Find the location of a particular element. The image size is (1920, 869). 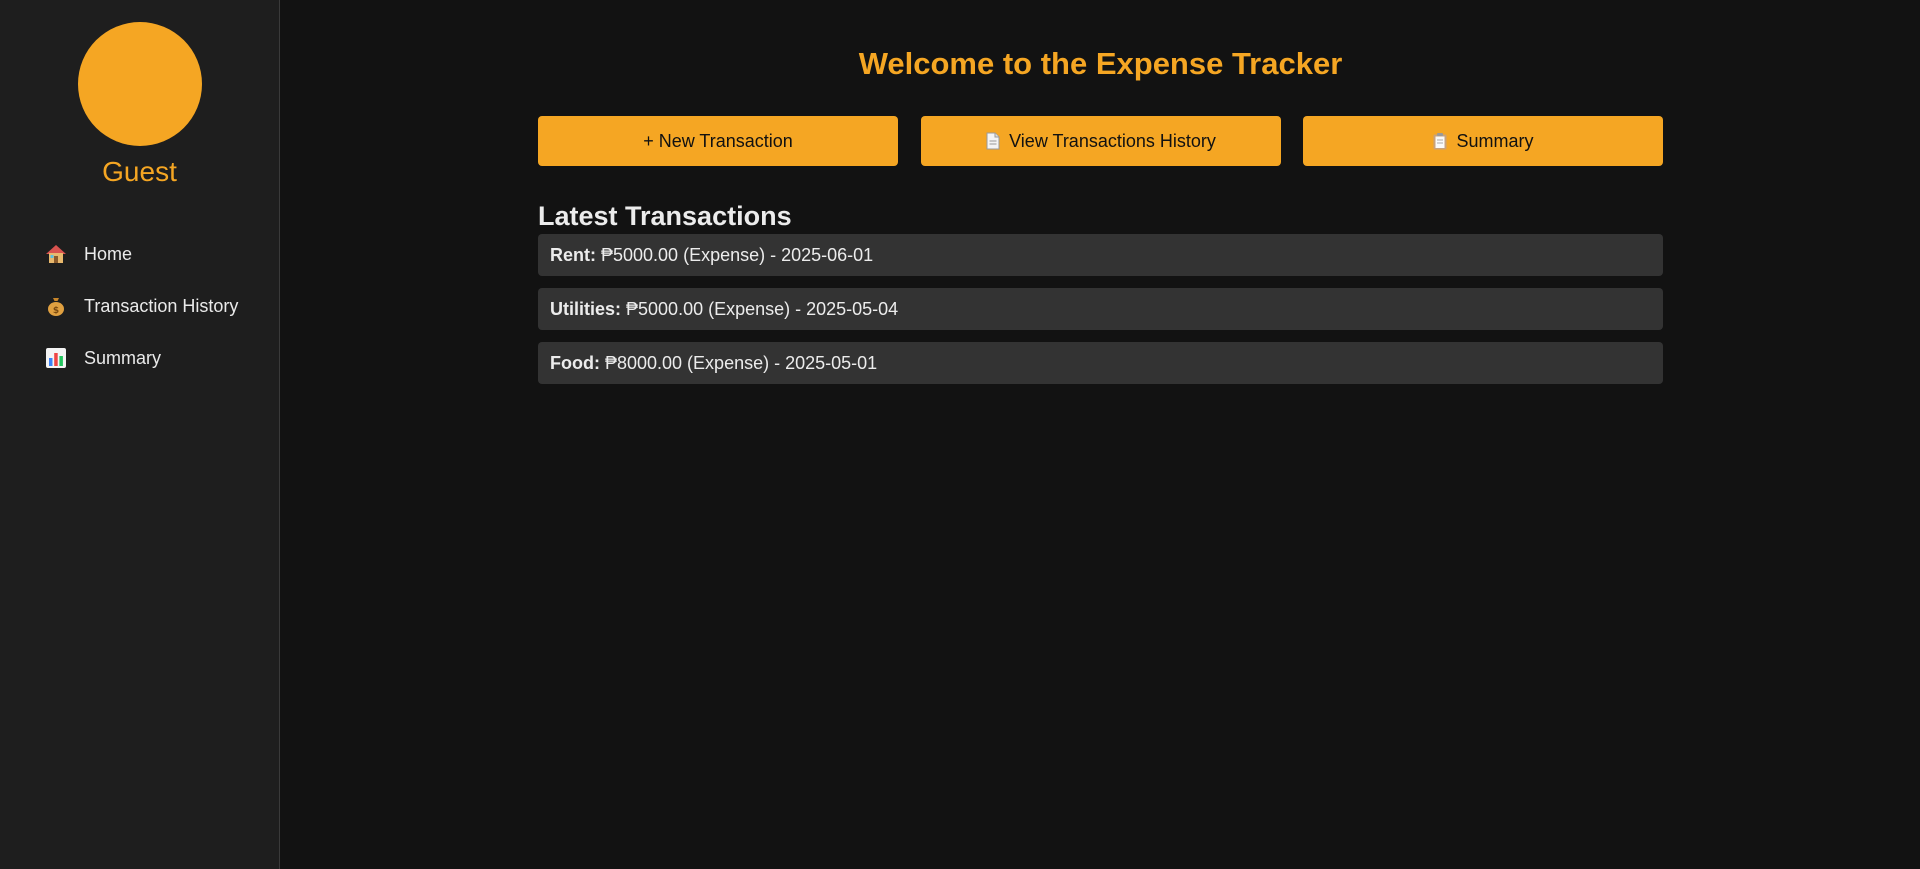

view-transactions-history-button: View Transactions History is located at coordinates (1100, 141).